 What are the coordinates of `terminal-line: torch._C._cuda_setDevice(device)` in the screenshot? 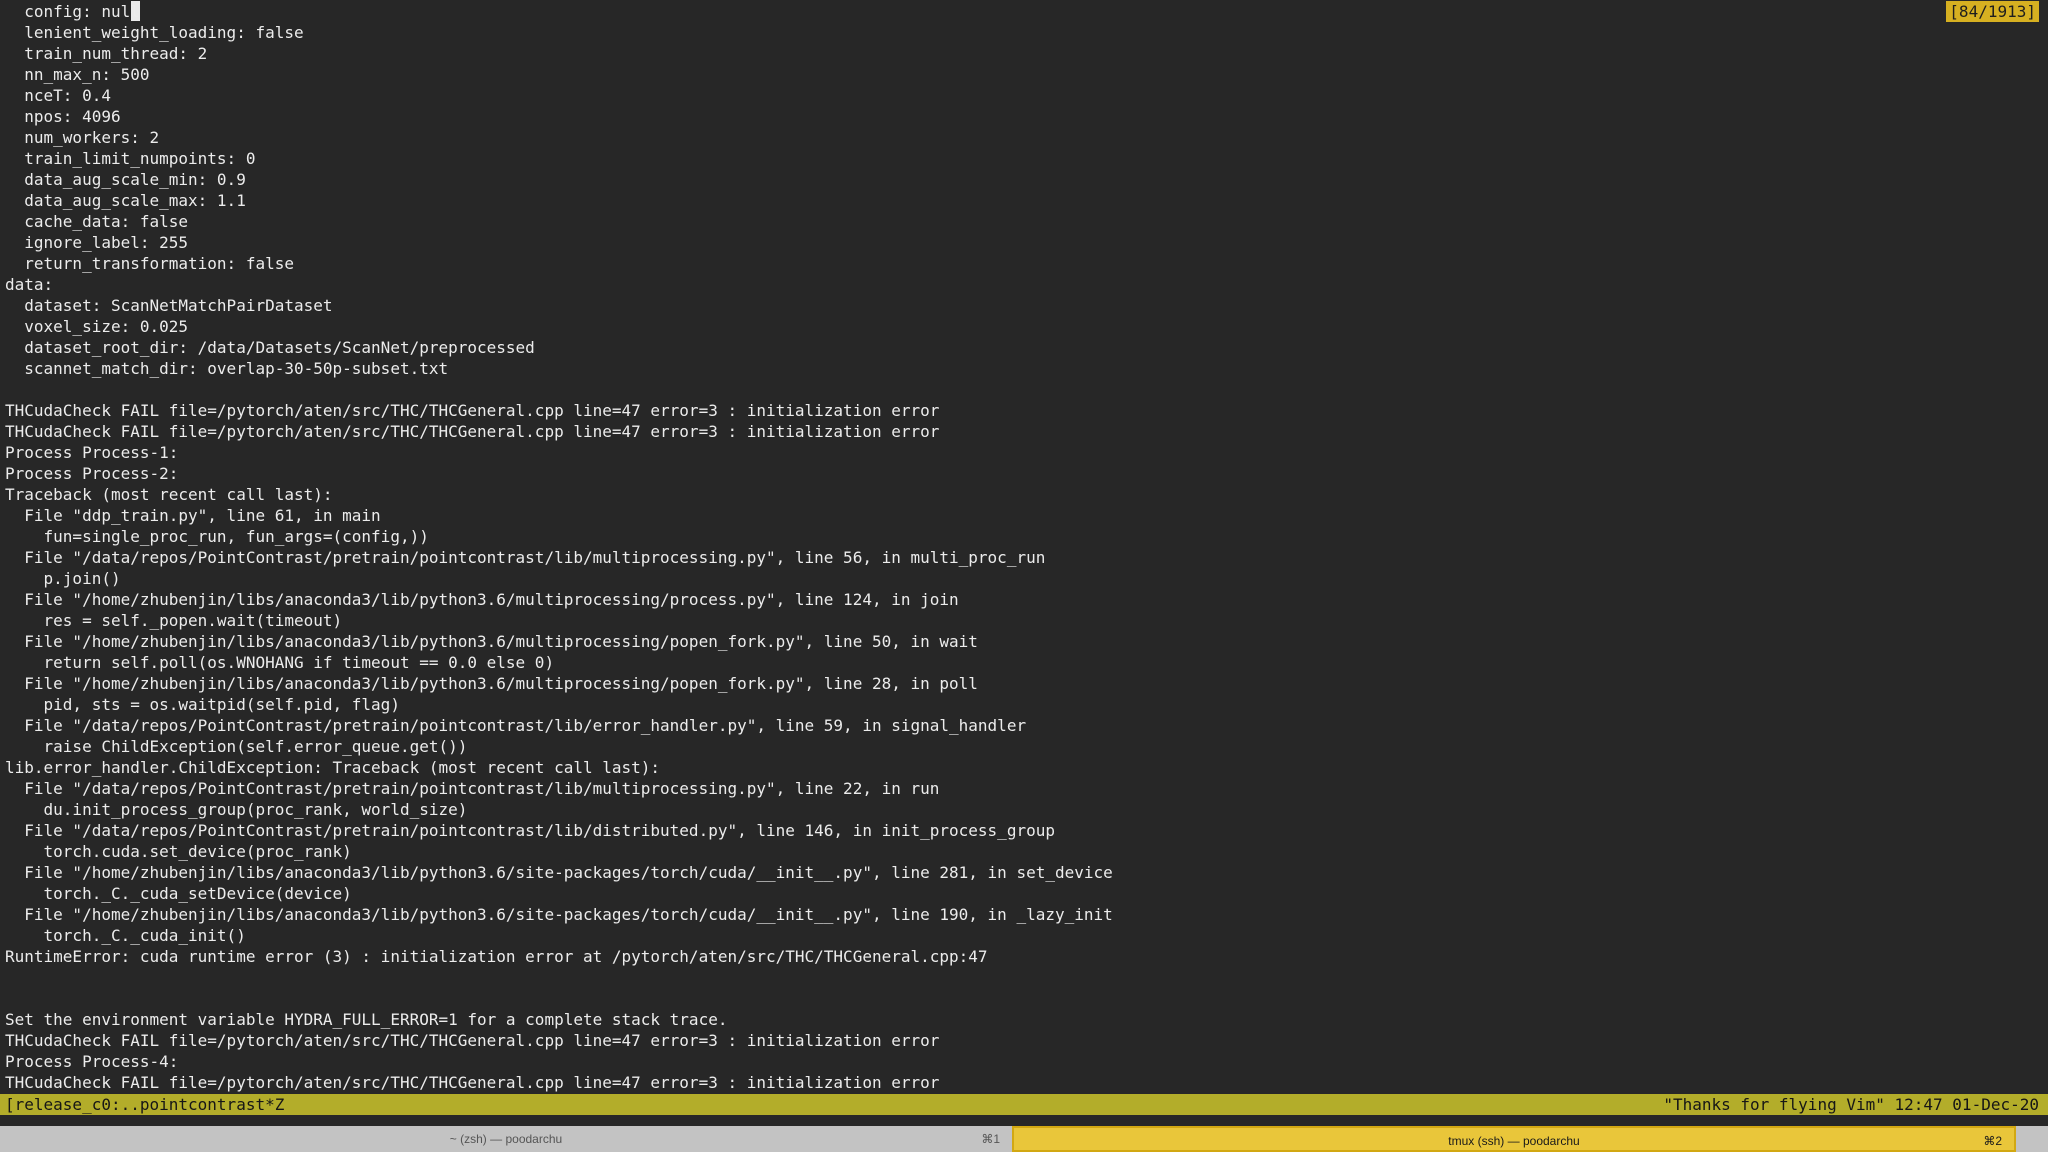 It's located at (178, 893).